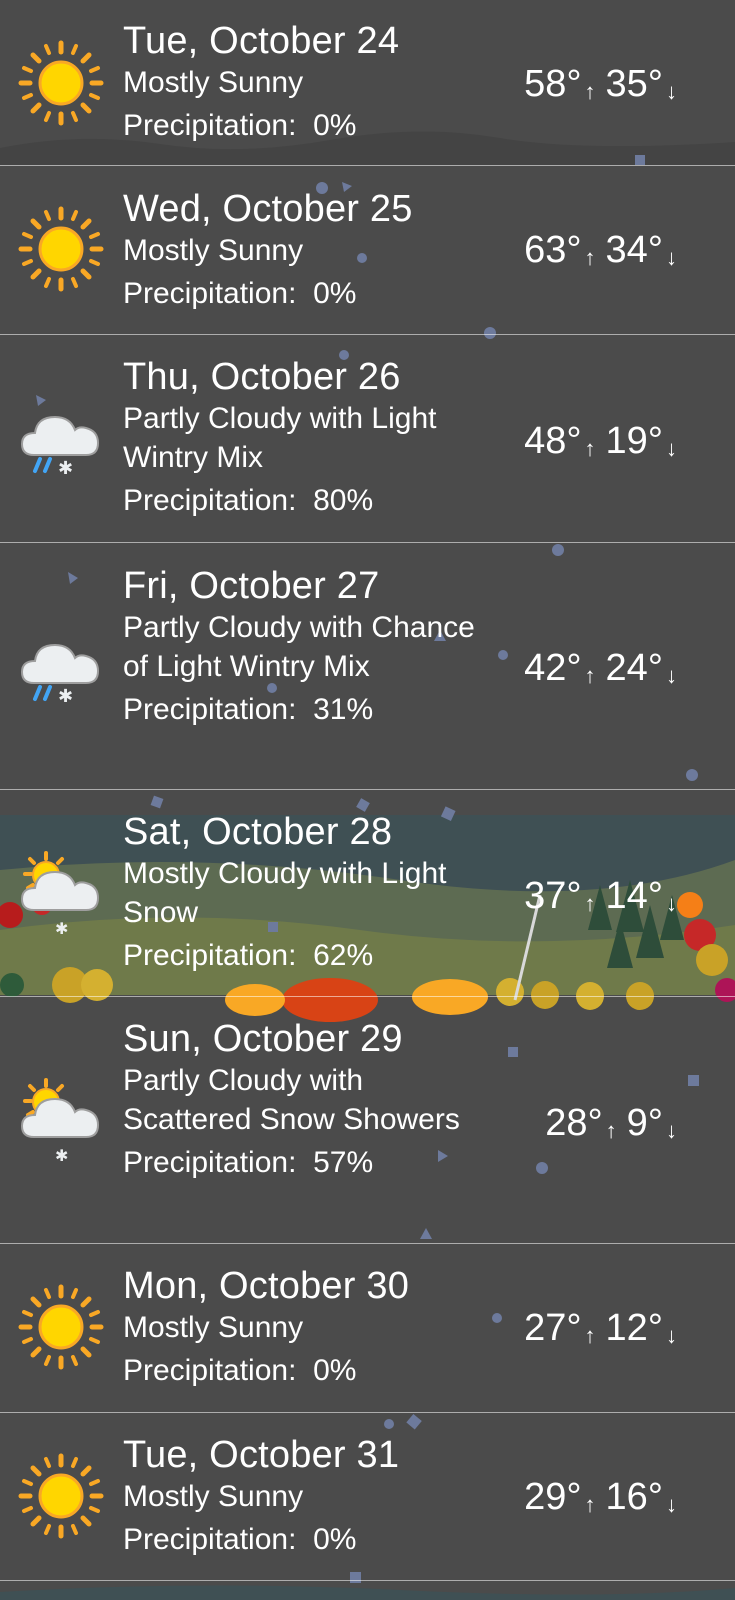 The height and width of the screenshot is (1600, 735). Describe the element at coordinates (634, 84) in the screenshot. I see `low-temp: 35°` at that location.